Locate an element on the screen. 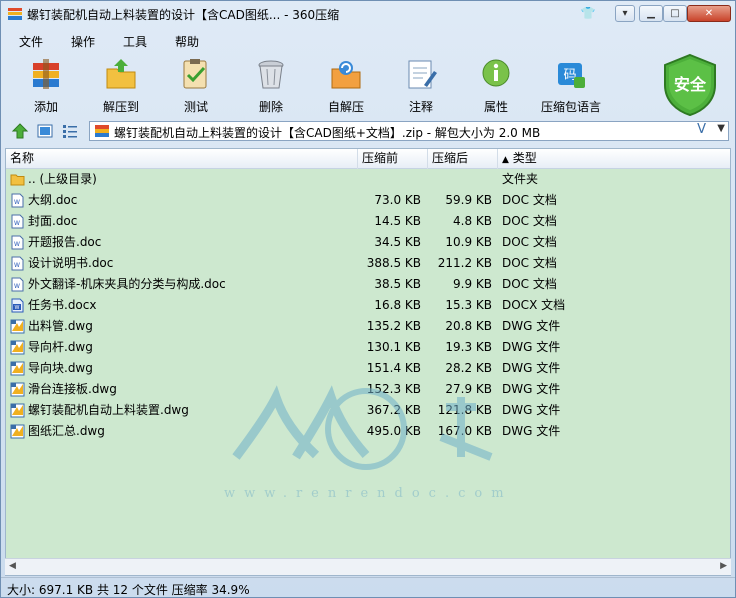 The image size is (736, 598). list-item: W 开题报告.doc 34.5 KB 10.9 KB DOC 文档 is located at coordinates (368, 242).